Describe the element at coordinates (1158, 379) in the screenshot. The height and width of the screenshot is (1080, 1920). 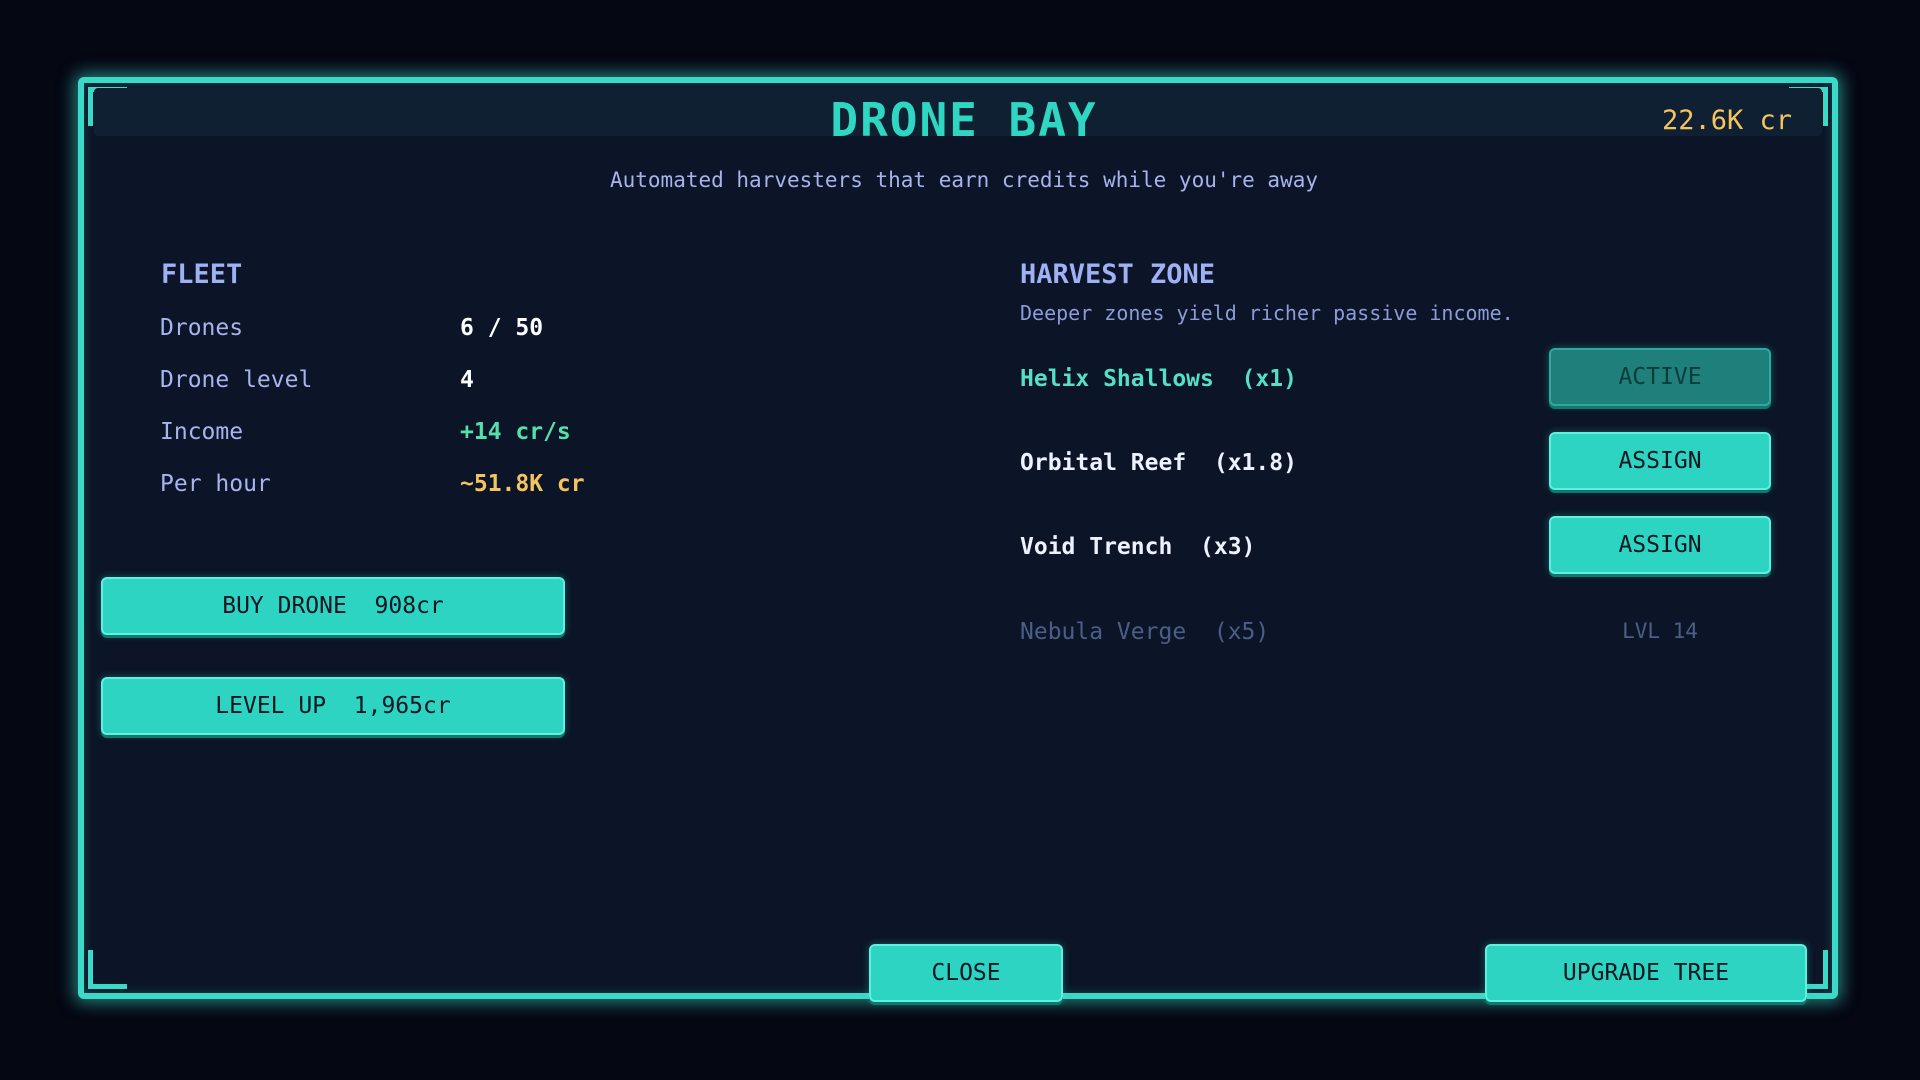
I see `zone-name-helix-shallows: Helix Shallows (x1)` at that location.